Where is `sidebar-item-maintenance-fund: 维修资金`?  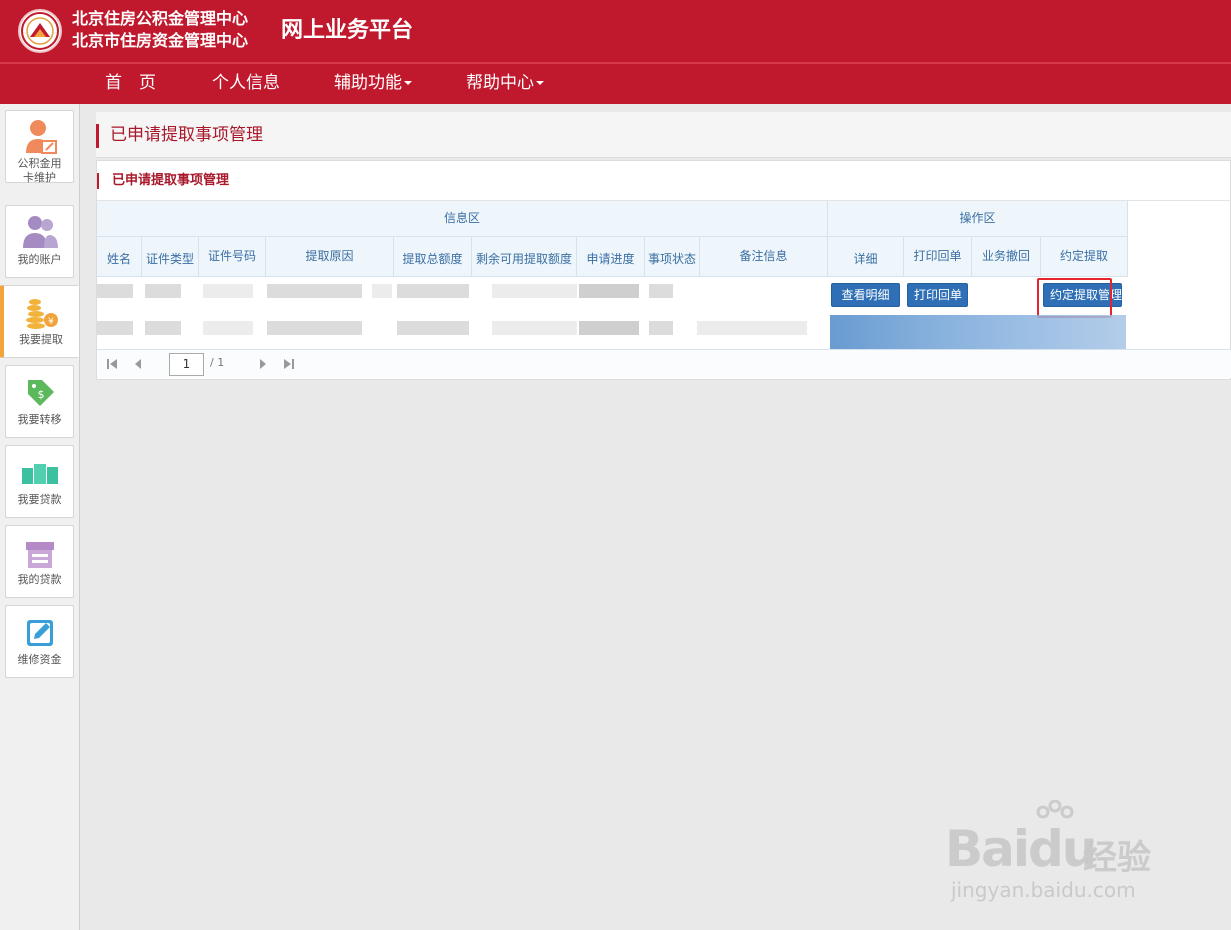 sidebar-item-maintenance-fund: 维修资金 is located at coordinates (39, 641).